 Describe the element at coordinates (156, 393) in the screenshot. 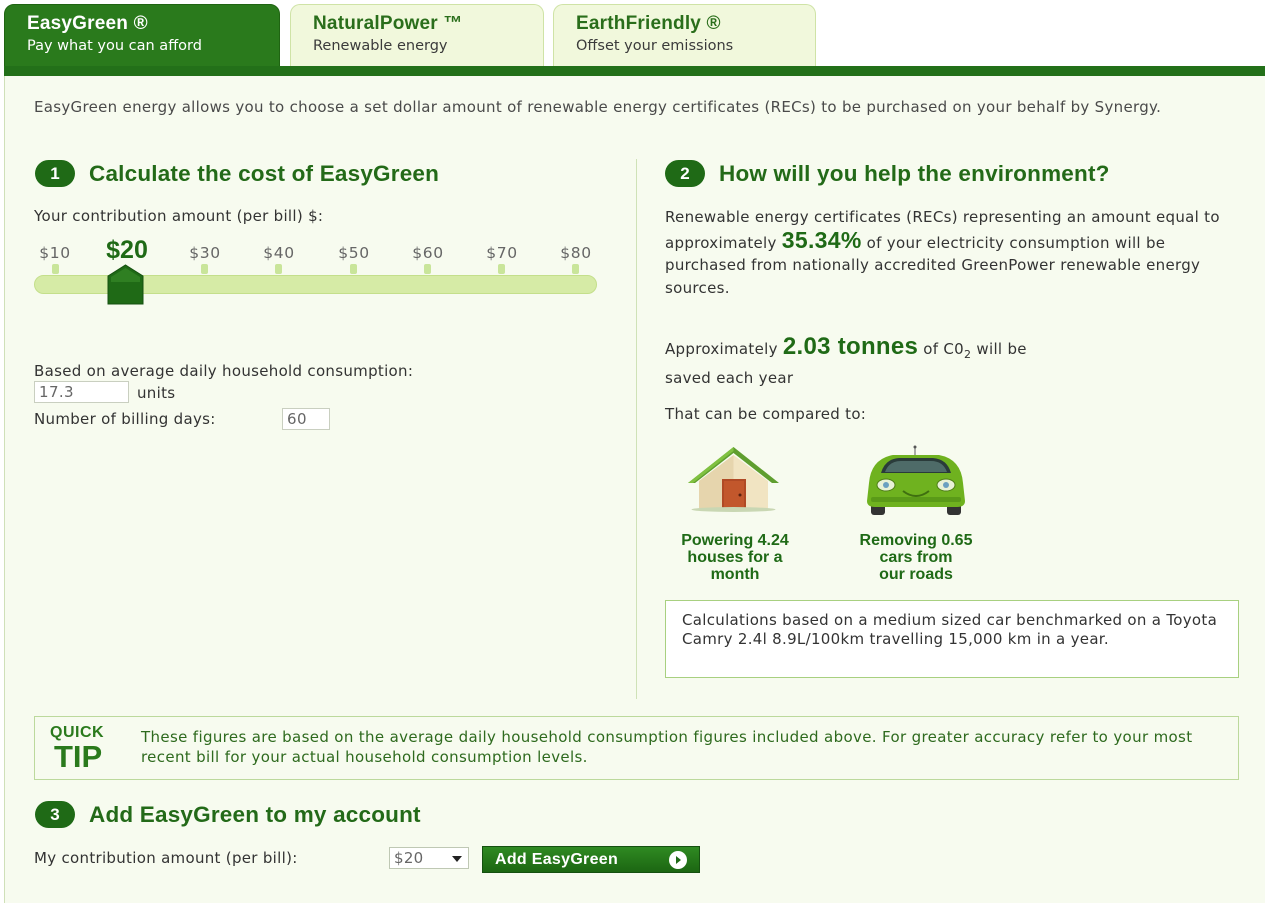

I see `units-label: units` at that location.